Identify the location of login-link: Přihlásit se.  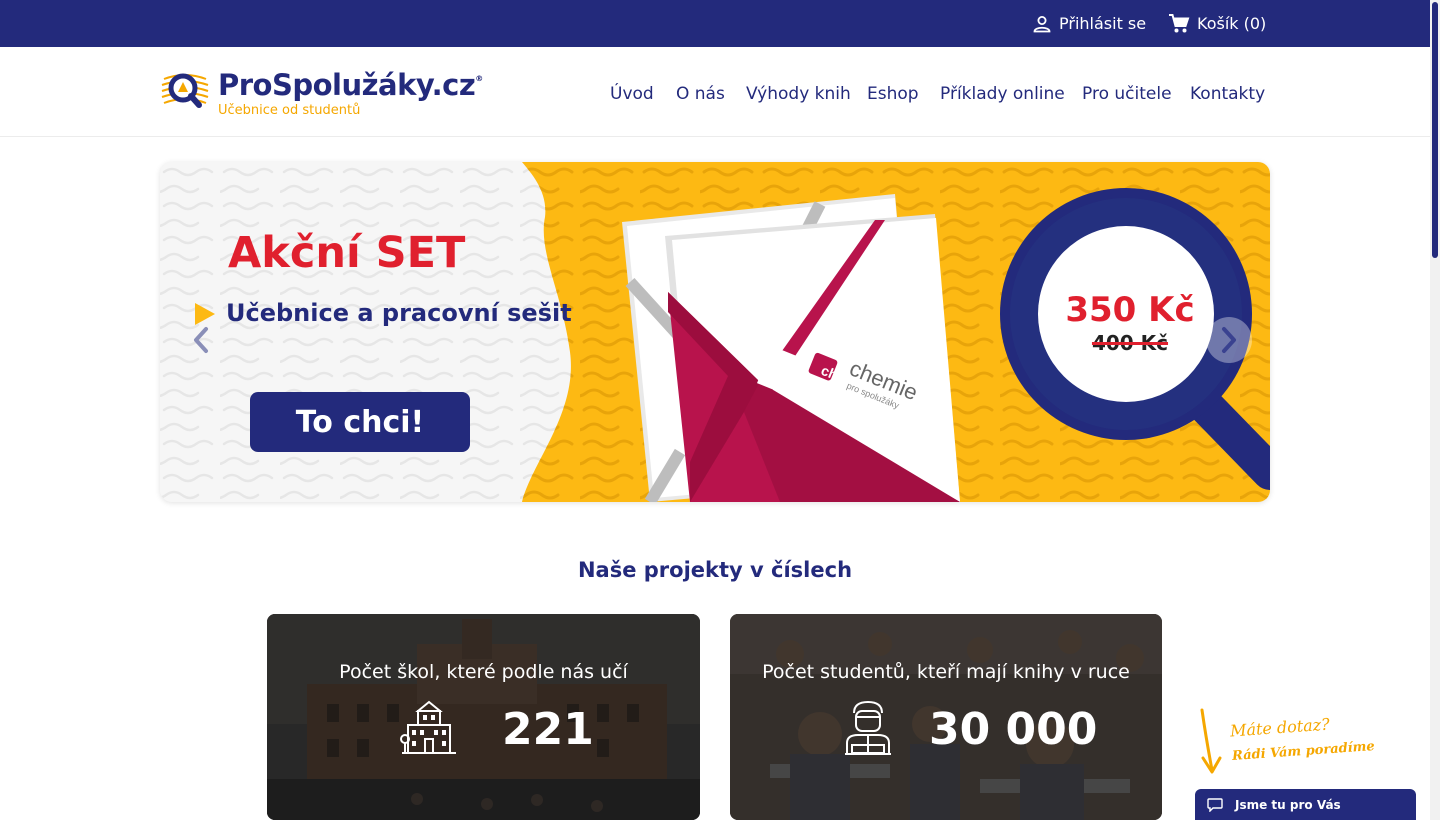
(1089, 23).